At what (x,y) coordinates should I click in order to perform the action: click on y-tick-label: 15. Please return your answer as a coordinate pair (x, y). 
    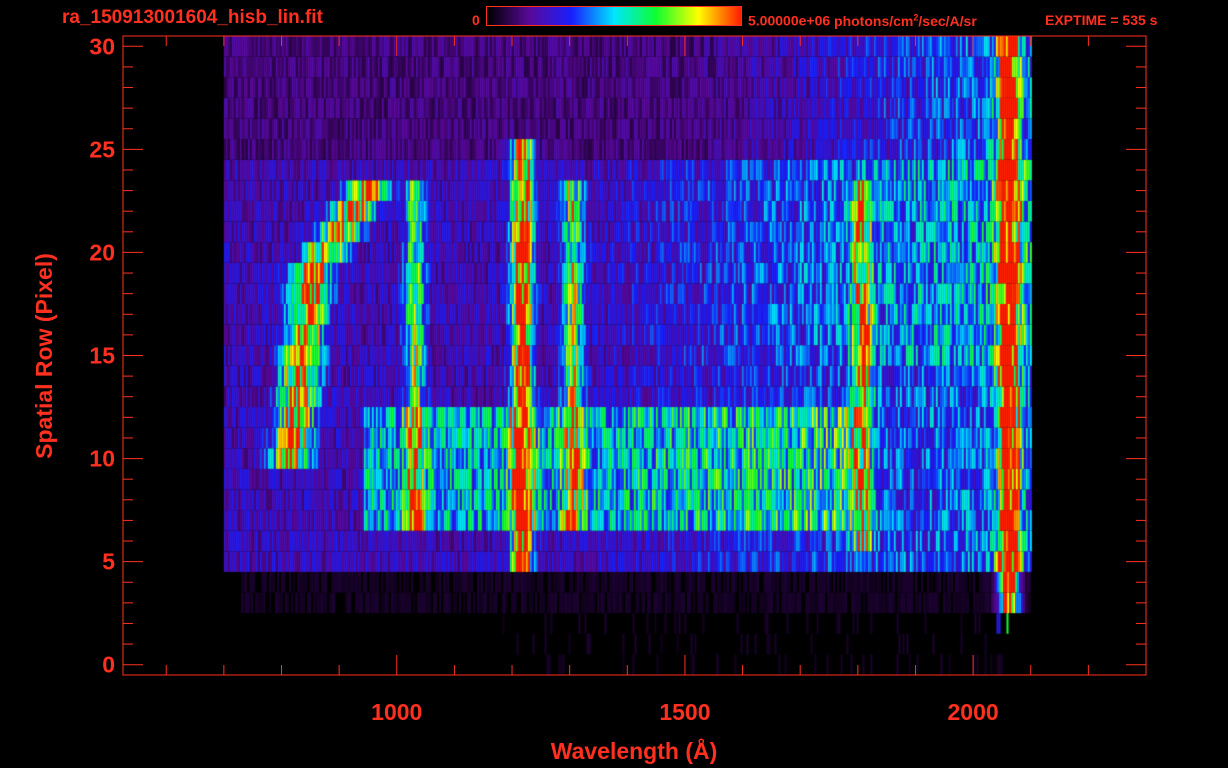
    Looking at the image, I should click on (102, 356).